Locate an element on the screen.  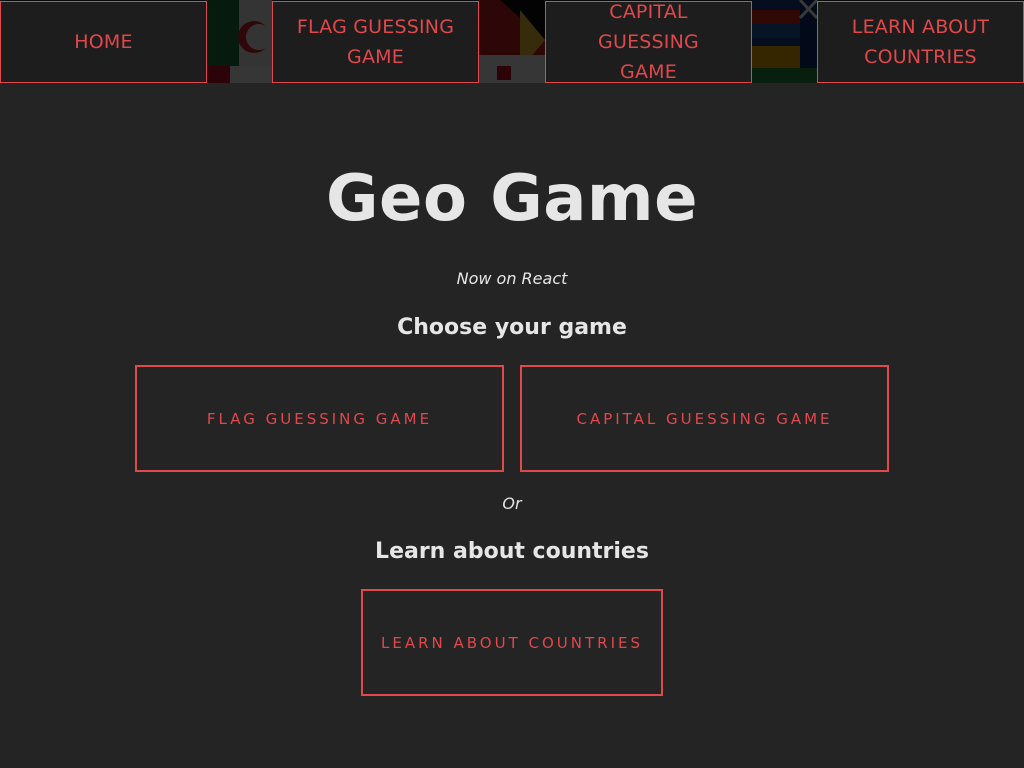
nav-capital-game-button: CAPITAL GUESSING GAME is located at coordinates (648, 42).